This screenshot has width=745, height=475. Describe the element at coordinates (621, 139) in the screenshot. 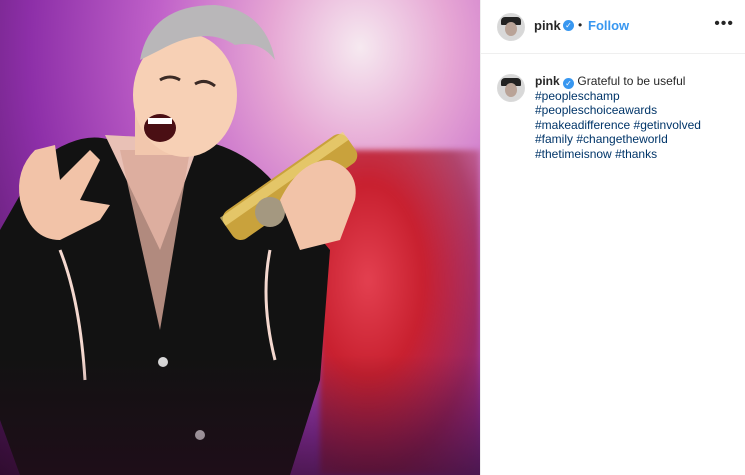

I see `hashtag-changetheworld: #changetheworld` at that location.